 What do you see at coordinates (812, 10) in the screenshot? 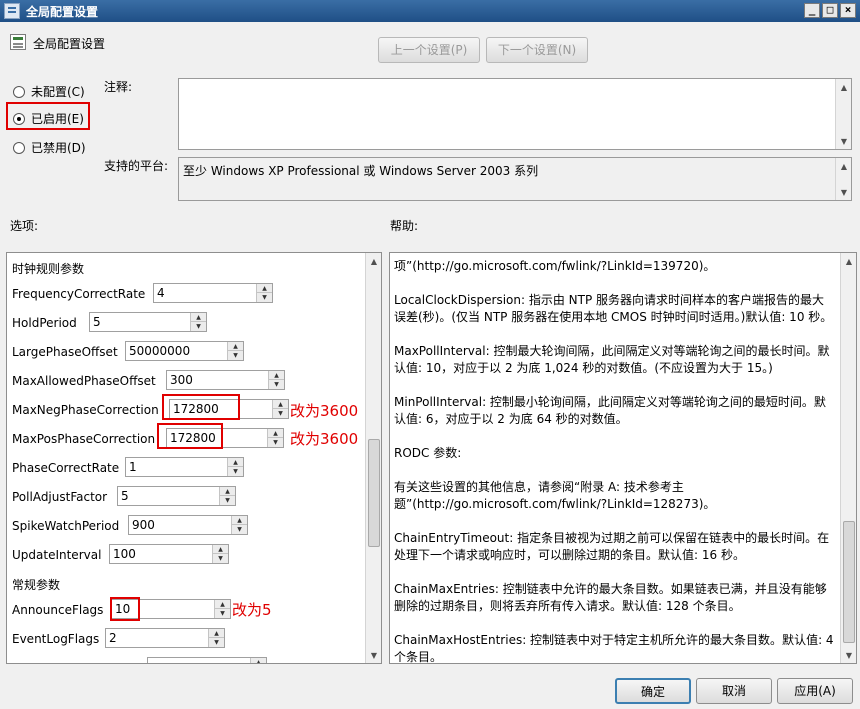
I see `minimize-button: _` at bounding box center [812, 10].